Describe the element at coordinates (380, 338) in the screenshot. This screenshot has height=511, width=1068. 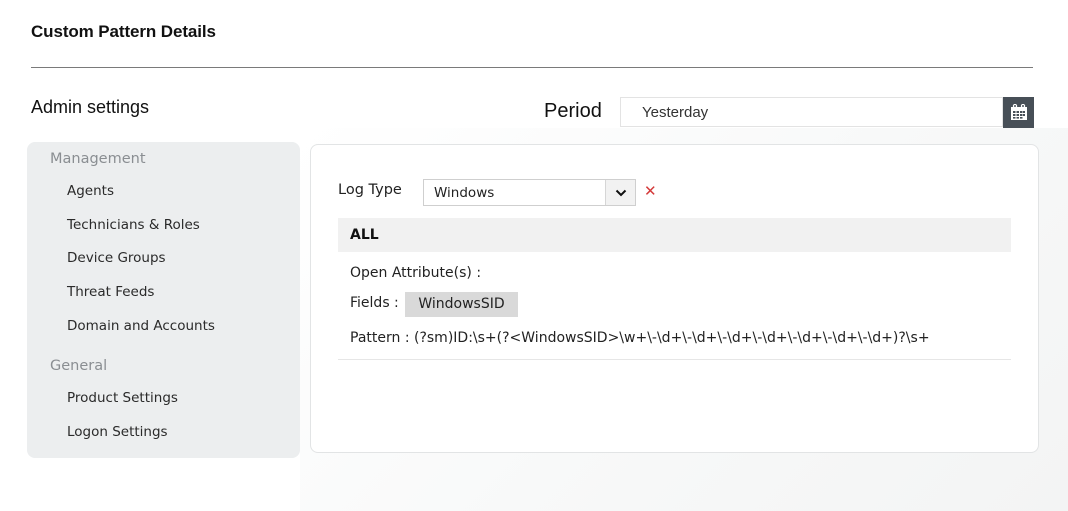
I see `pattern-label: Pattern :` at that location.